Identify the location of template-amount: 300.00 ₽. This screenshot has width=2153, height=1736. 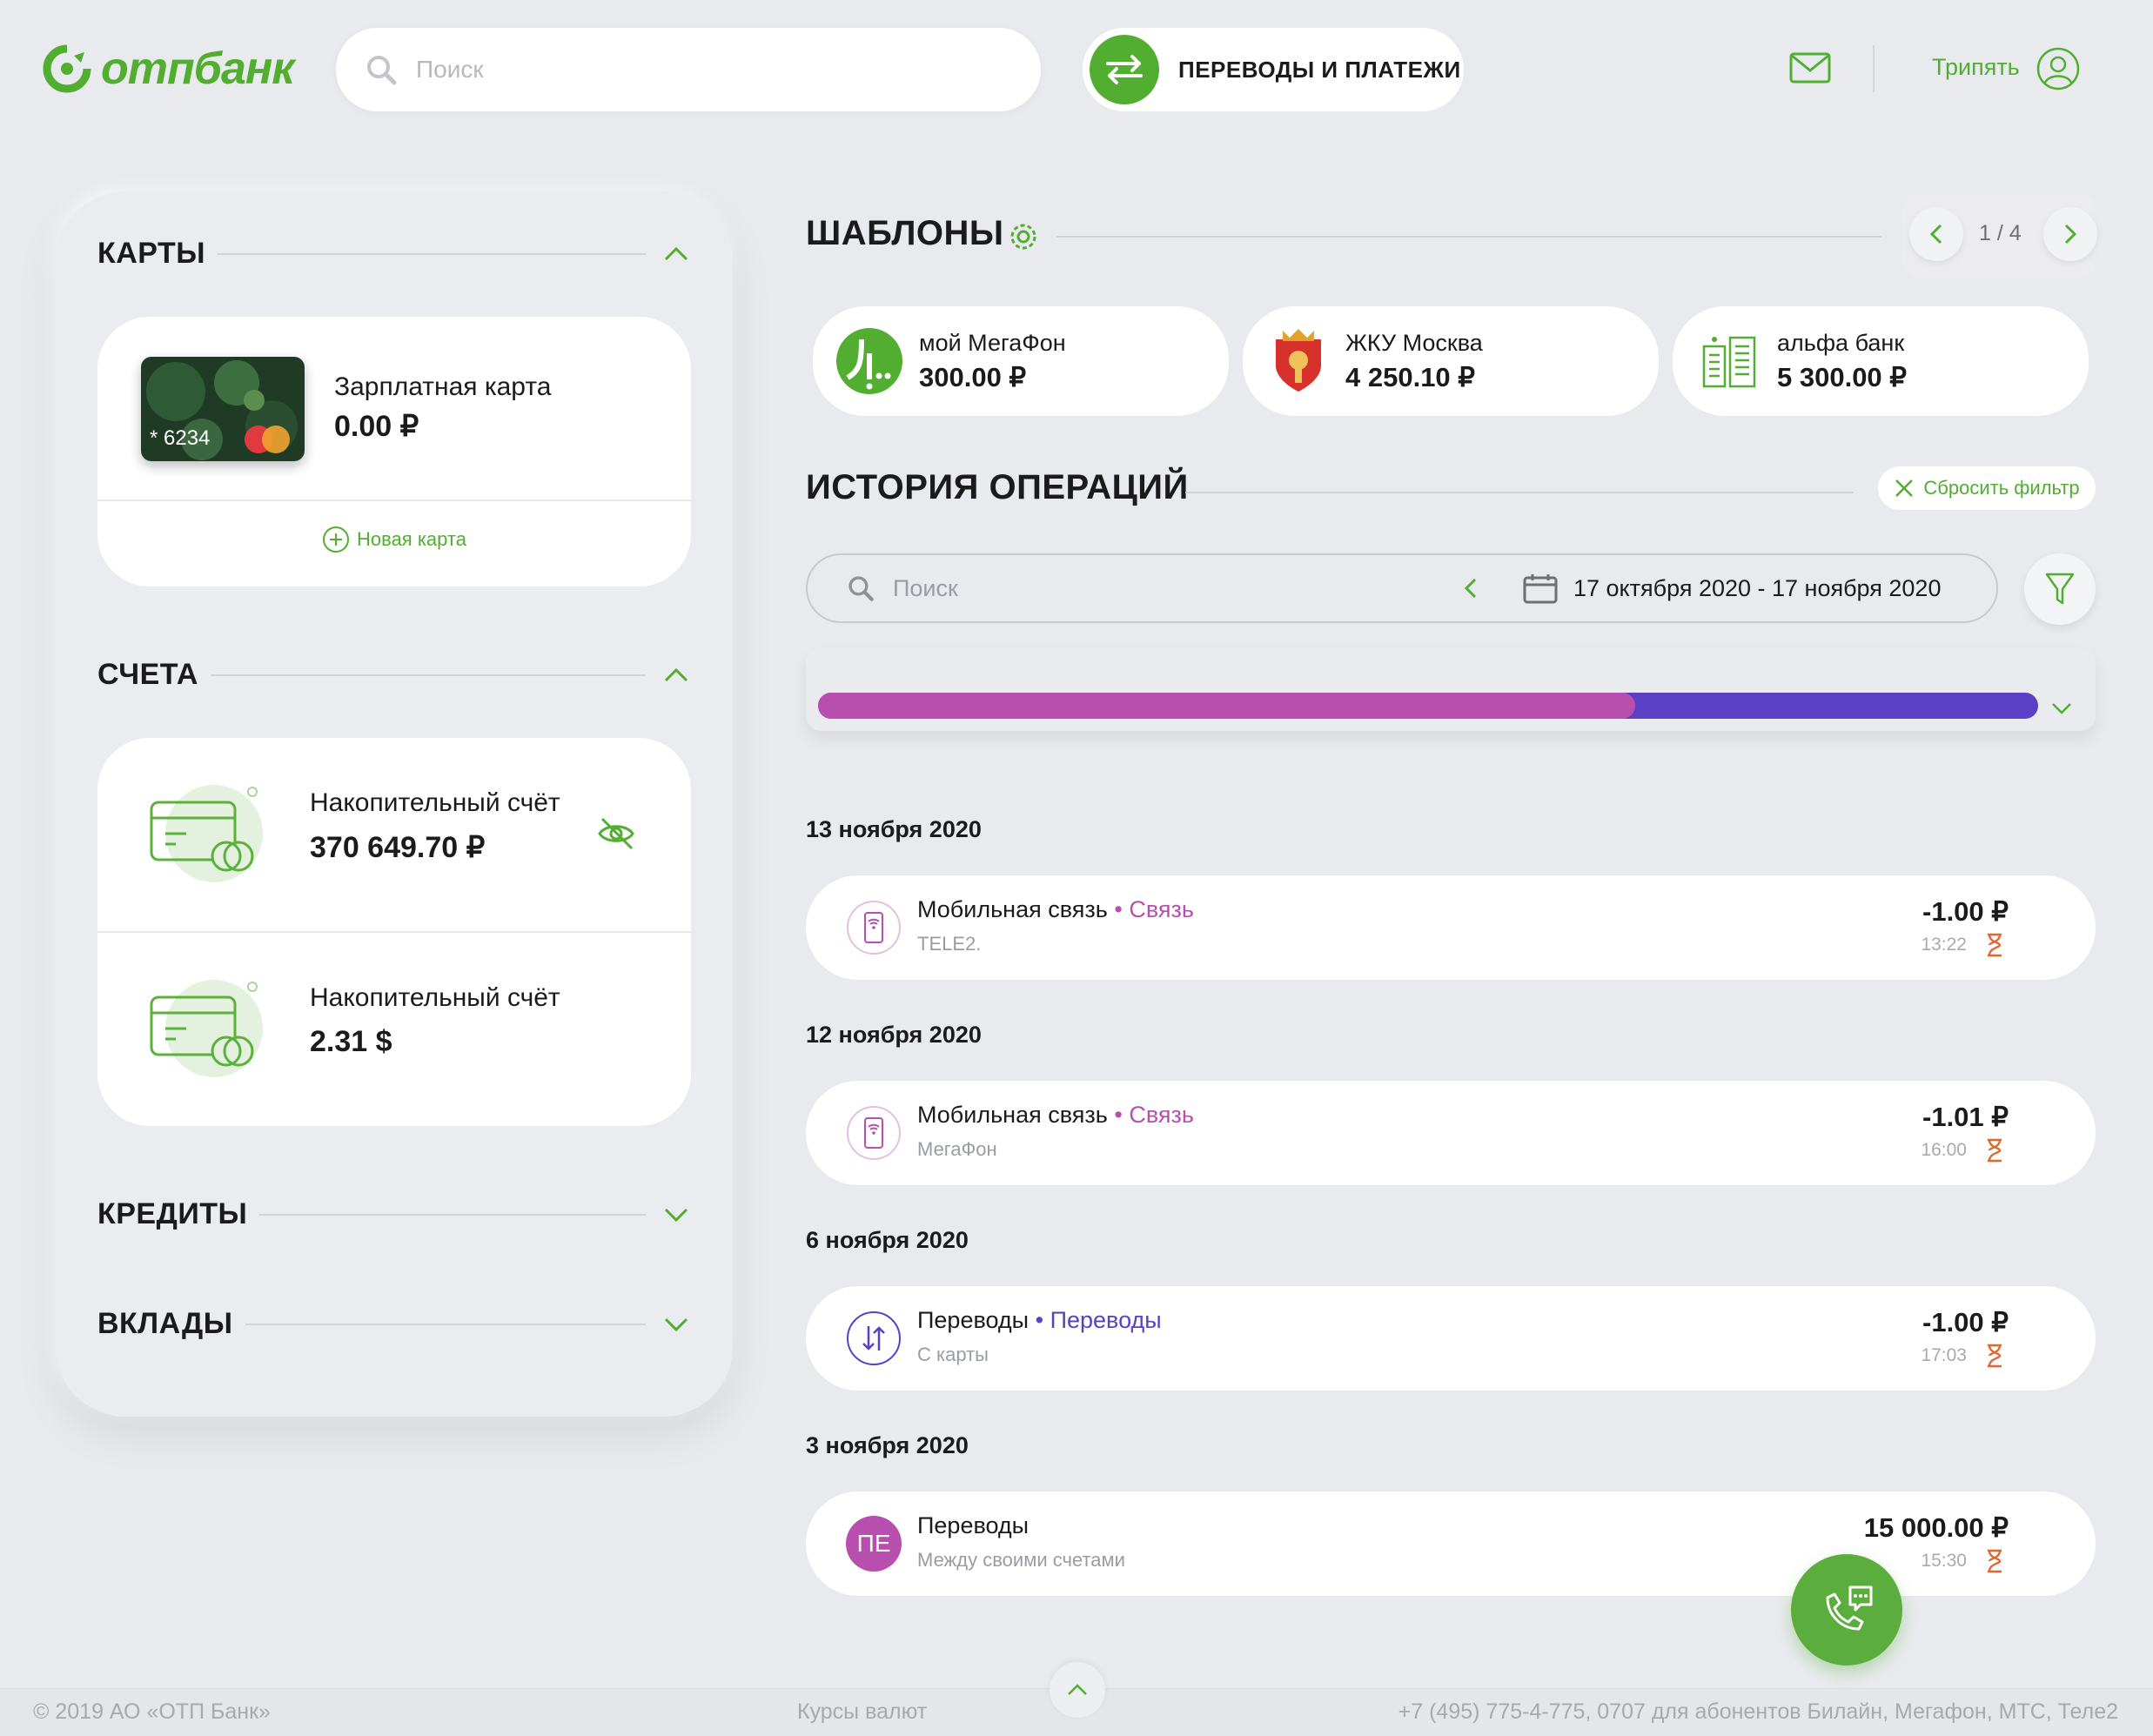
(973, 377).